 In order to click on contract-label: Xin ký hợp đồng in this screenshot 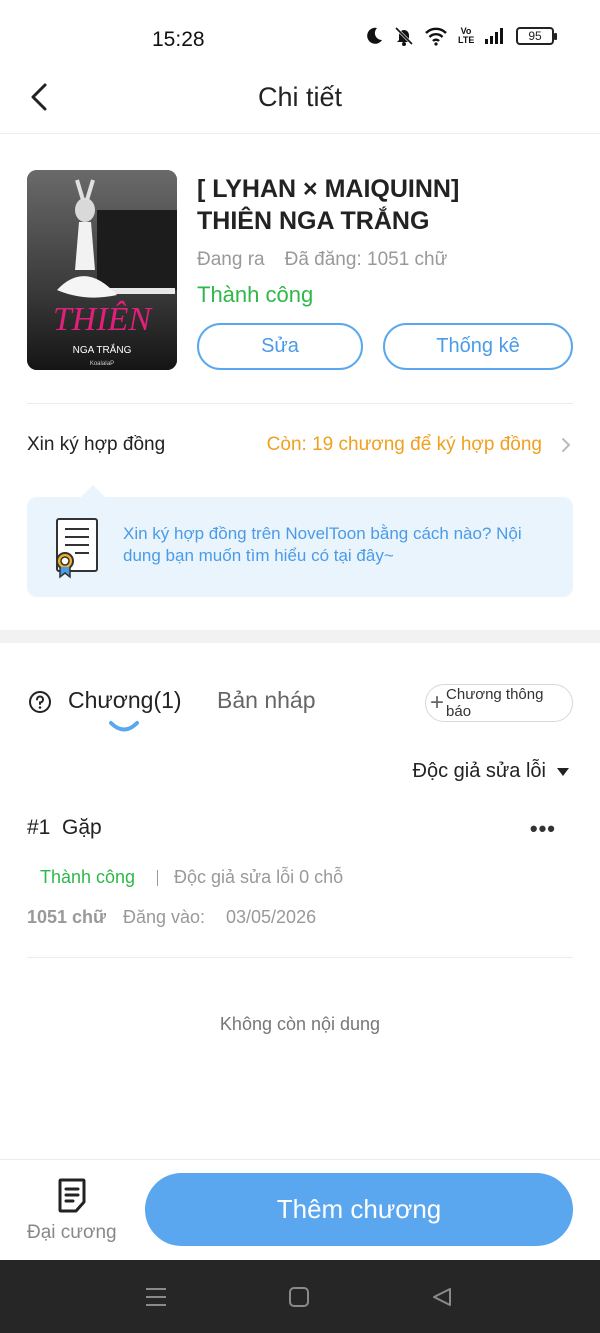, I will do `click(96, 444)`.